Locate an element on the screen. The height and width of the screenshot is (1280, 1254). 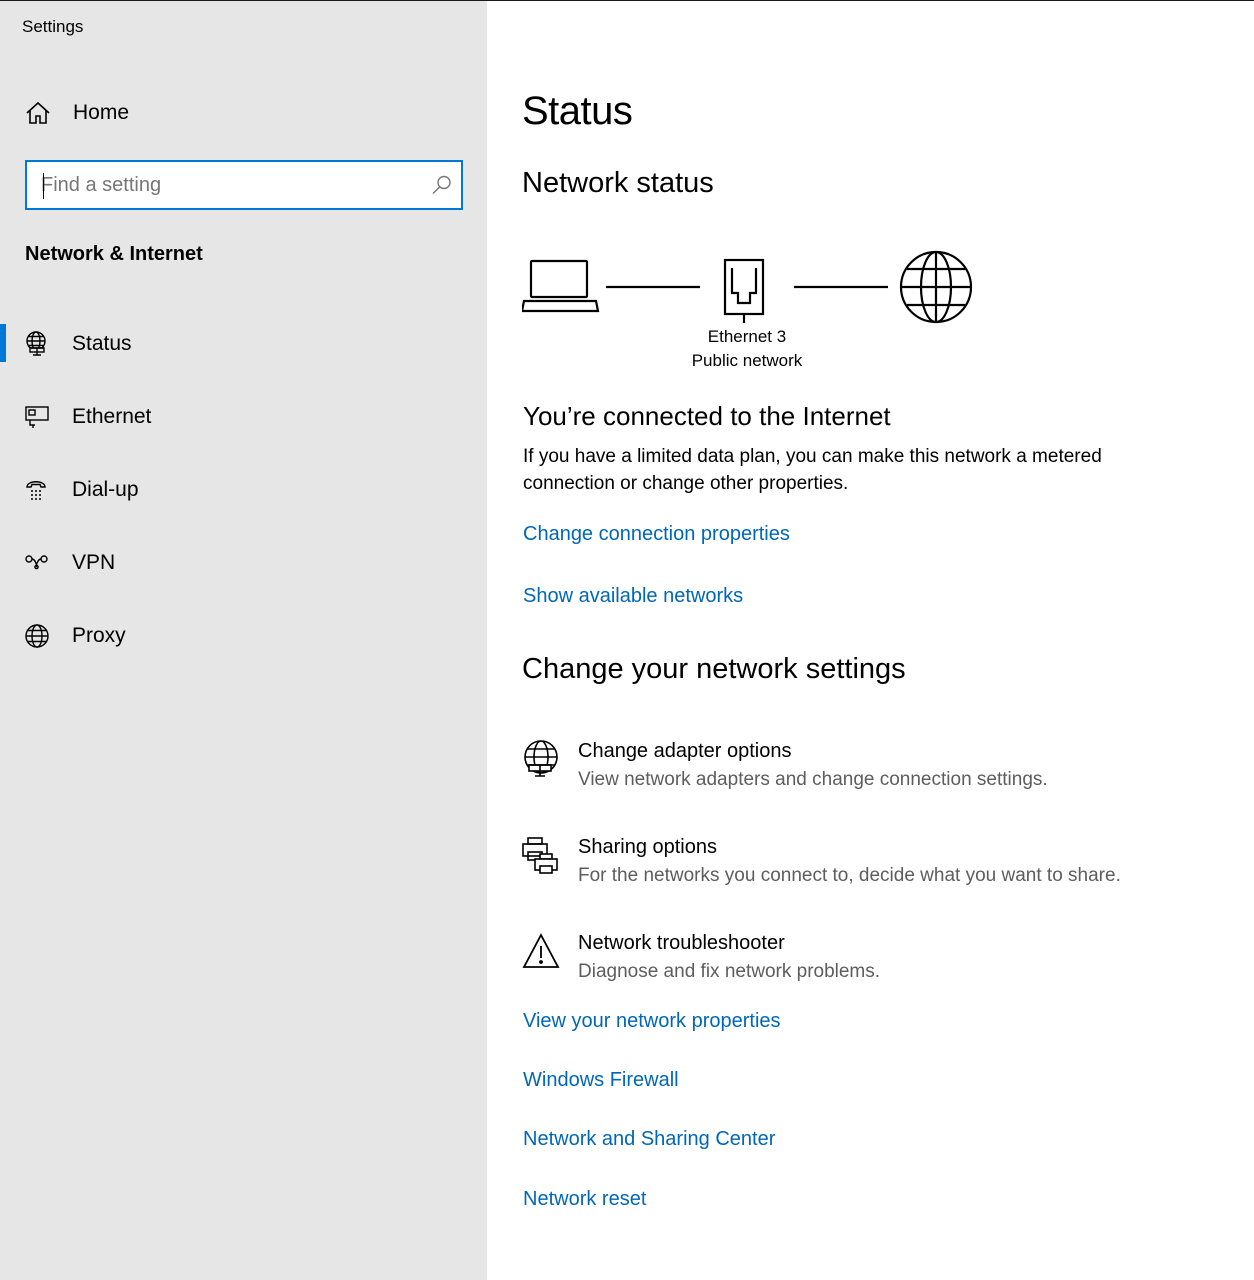
section-title: Network & Internet is located at coordinates (114, 254).